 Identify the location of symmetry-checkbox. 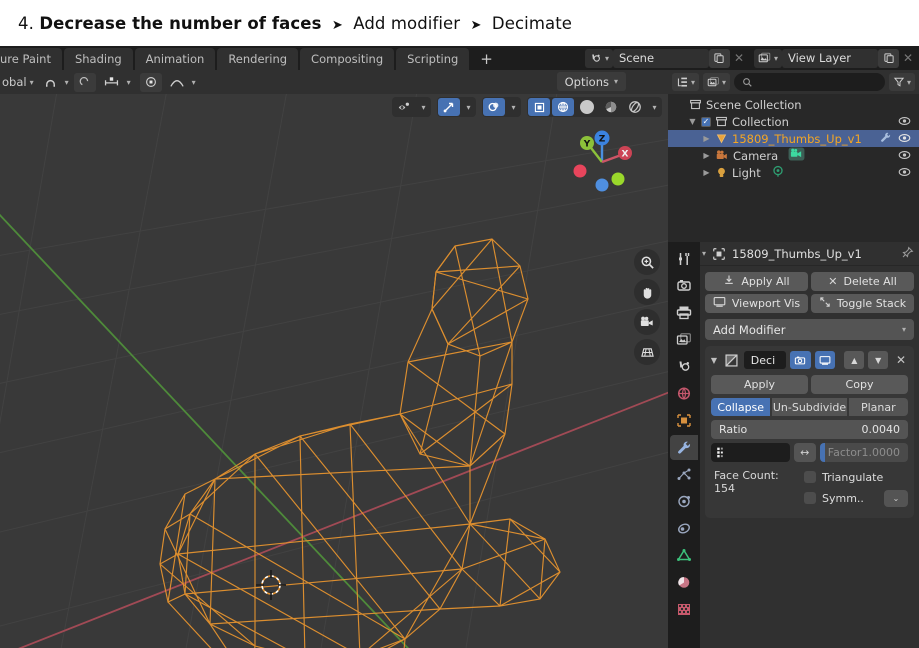
(810, 498).